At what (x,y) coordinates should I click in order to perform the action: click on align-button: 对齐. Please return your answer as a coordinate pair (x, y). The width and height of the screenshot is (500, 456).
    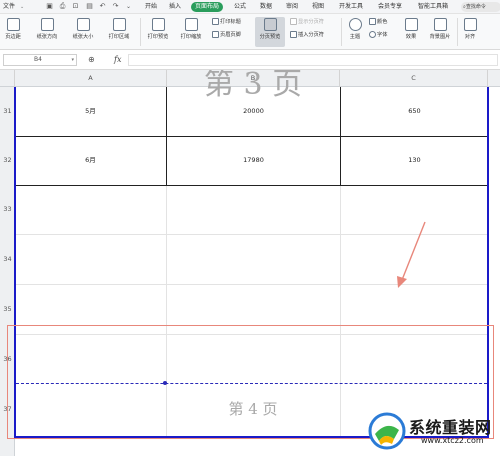
    Looking at the image, I should click on (470, 32).